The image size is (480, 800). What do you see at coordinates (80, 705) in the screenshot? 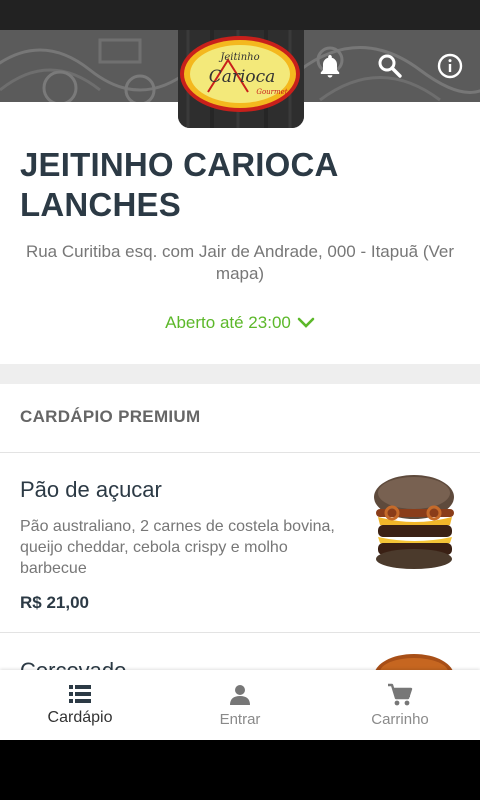
I see `nav-menu-tab: Cardápio` at bounding box center [80, 705].